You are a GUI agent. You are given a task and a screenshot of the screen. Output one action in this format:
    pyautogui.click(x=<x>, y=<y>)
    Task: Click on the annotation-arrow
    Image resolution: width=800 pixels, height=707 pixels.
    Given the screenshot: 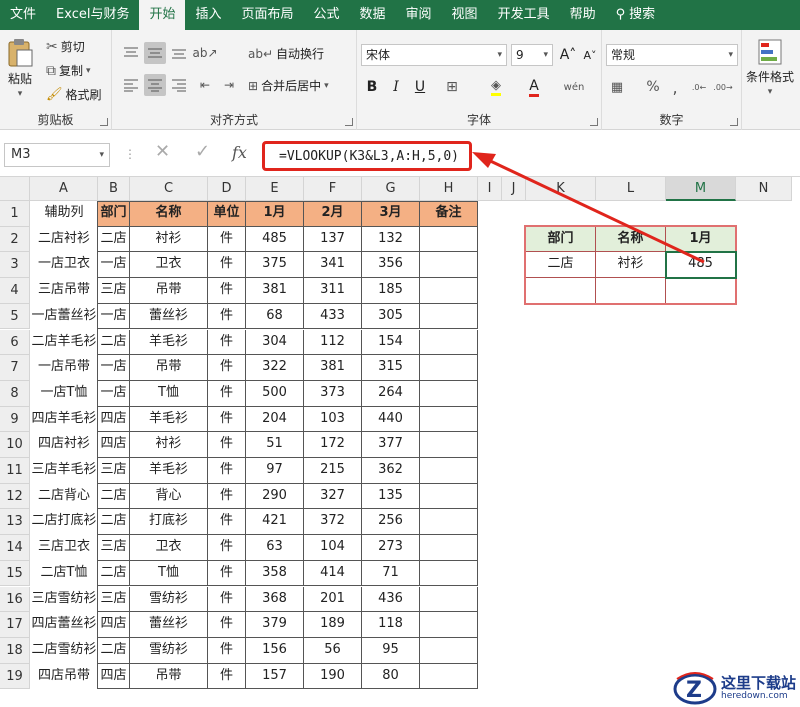 What is the action you would take?
    pyautogui.click(x=588, y=208)
    